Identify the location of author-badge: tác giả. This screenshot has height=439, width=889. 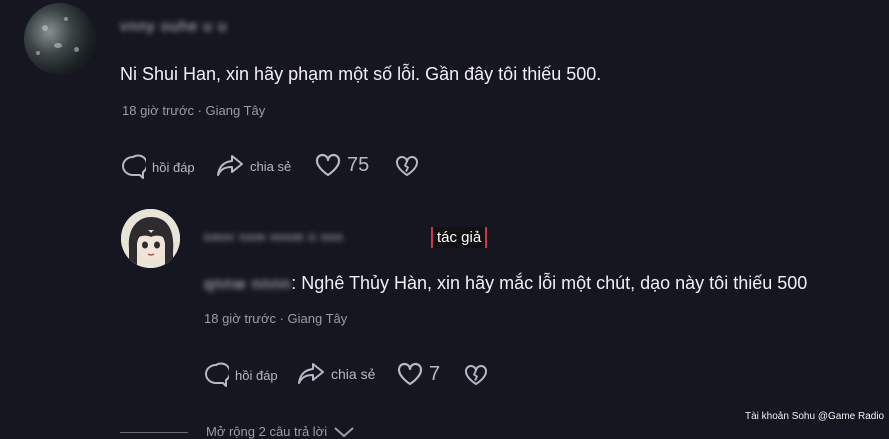
(459, 237).